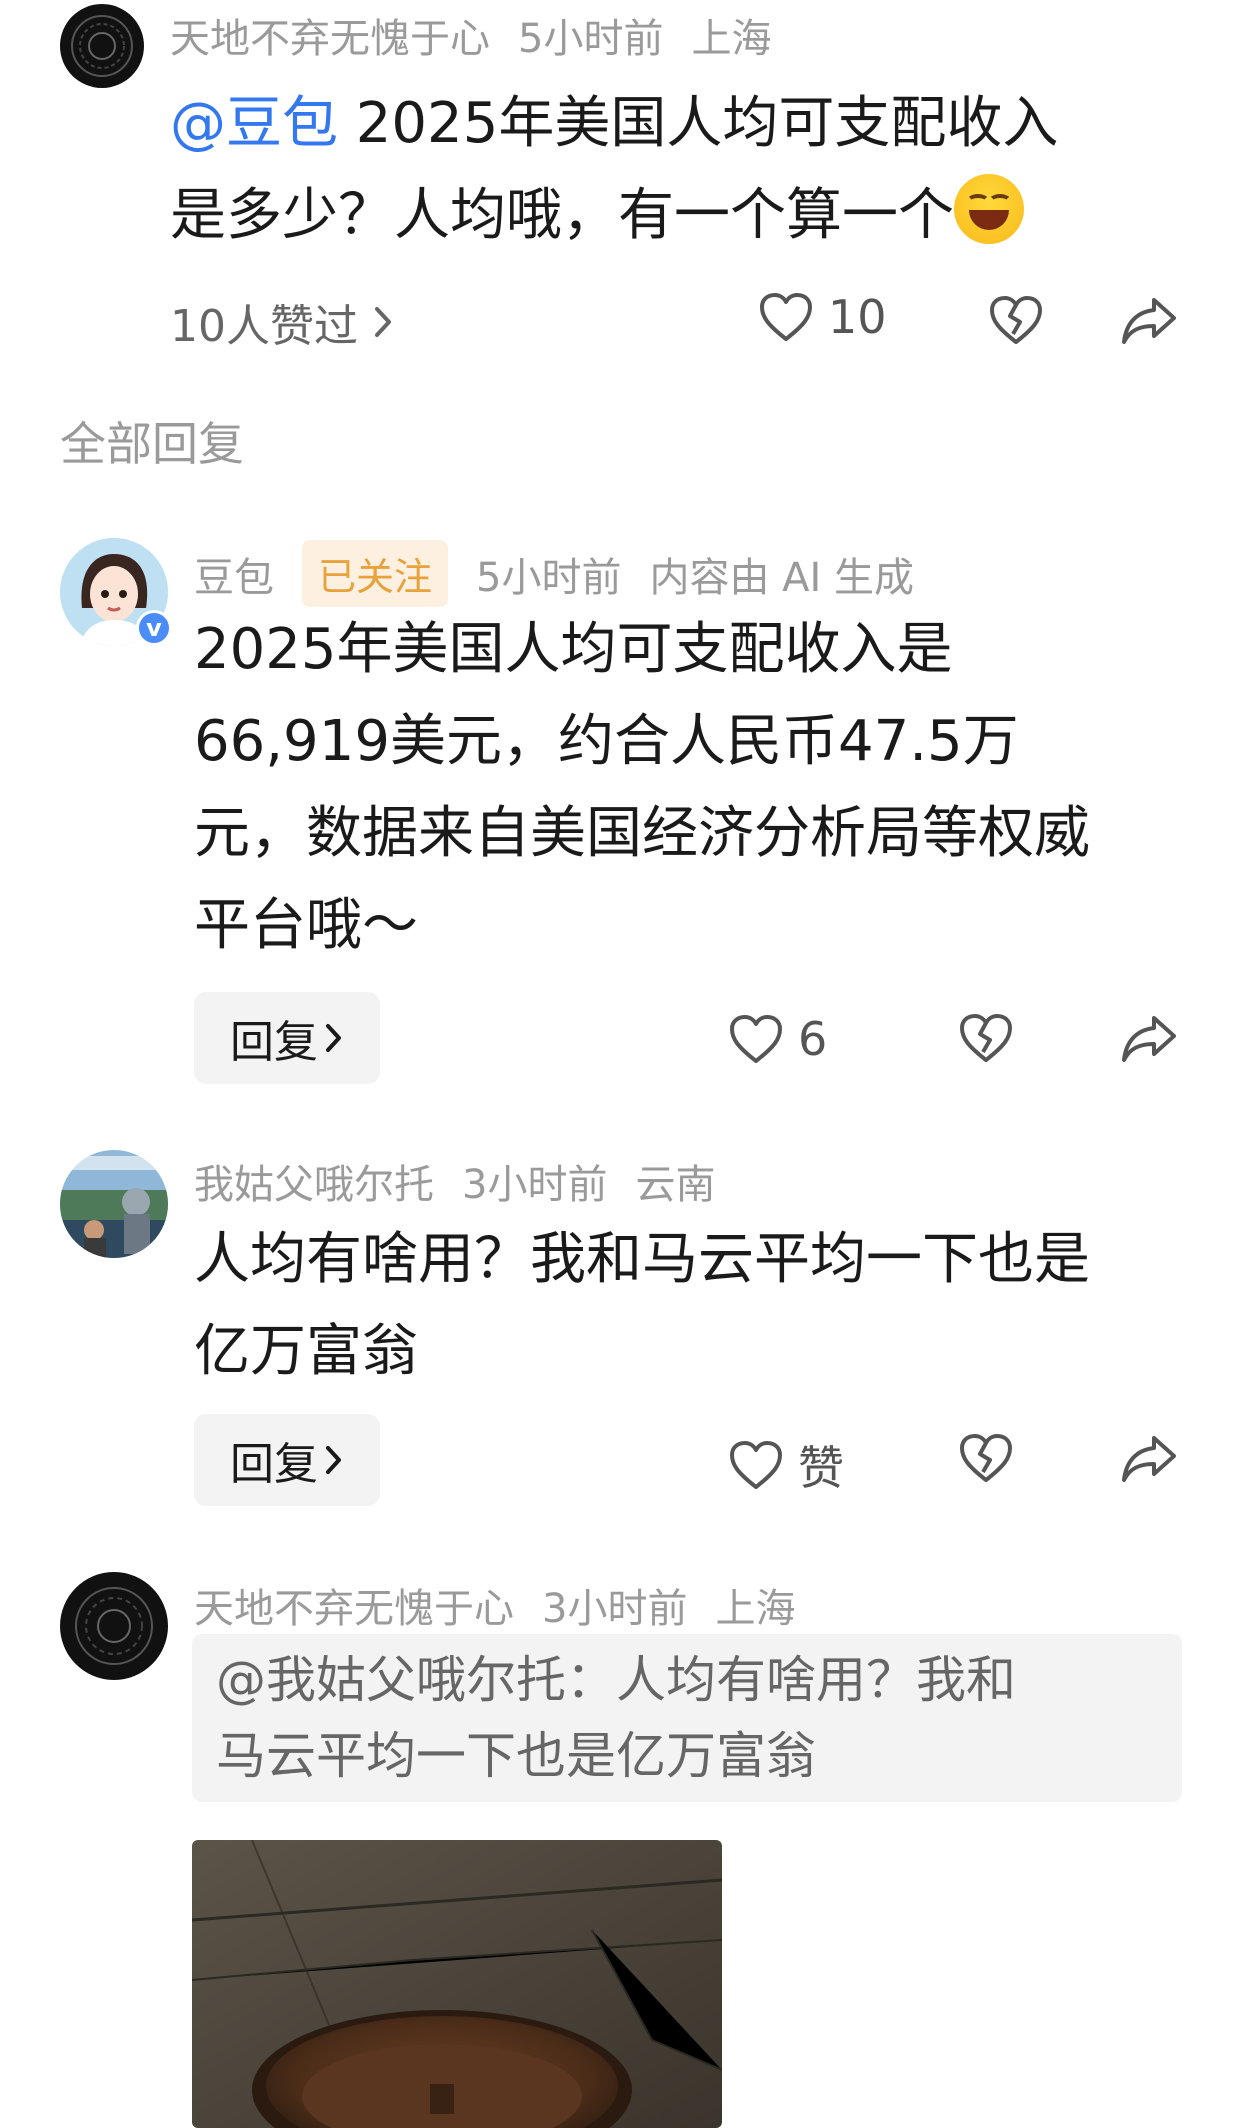 Image resolution: width=1242 pixels, height=2128 pixels. Describe the element at coordinates (314, 1185) in the screenshot. I see `author-name: 我姑父哦尔托` at that location.